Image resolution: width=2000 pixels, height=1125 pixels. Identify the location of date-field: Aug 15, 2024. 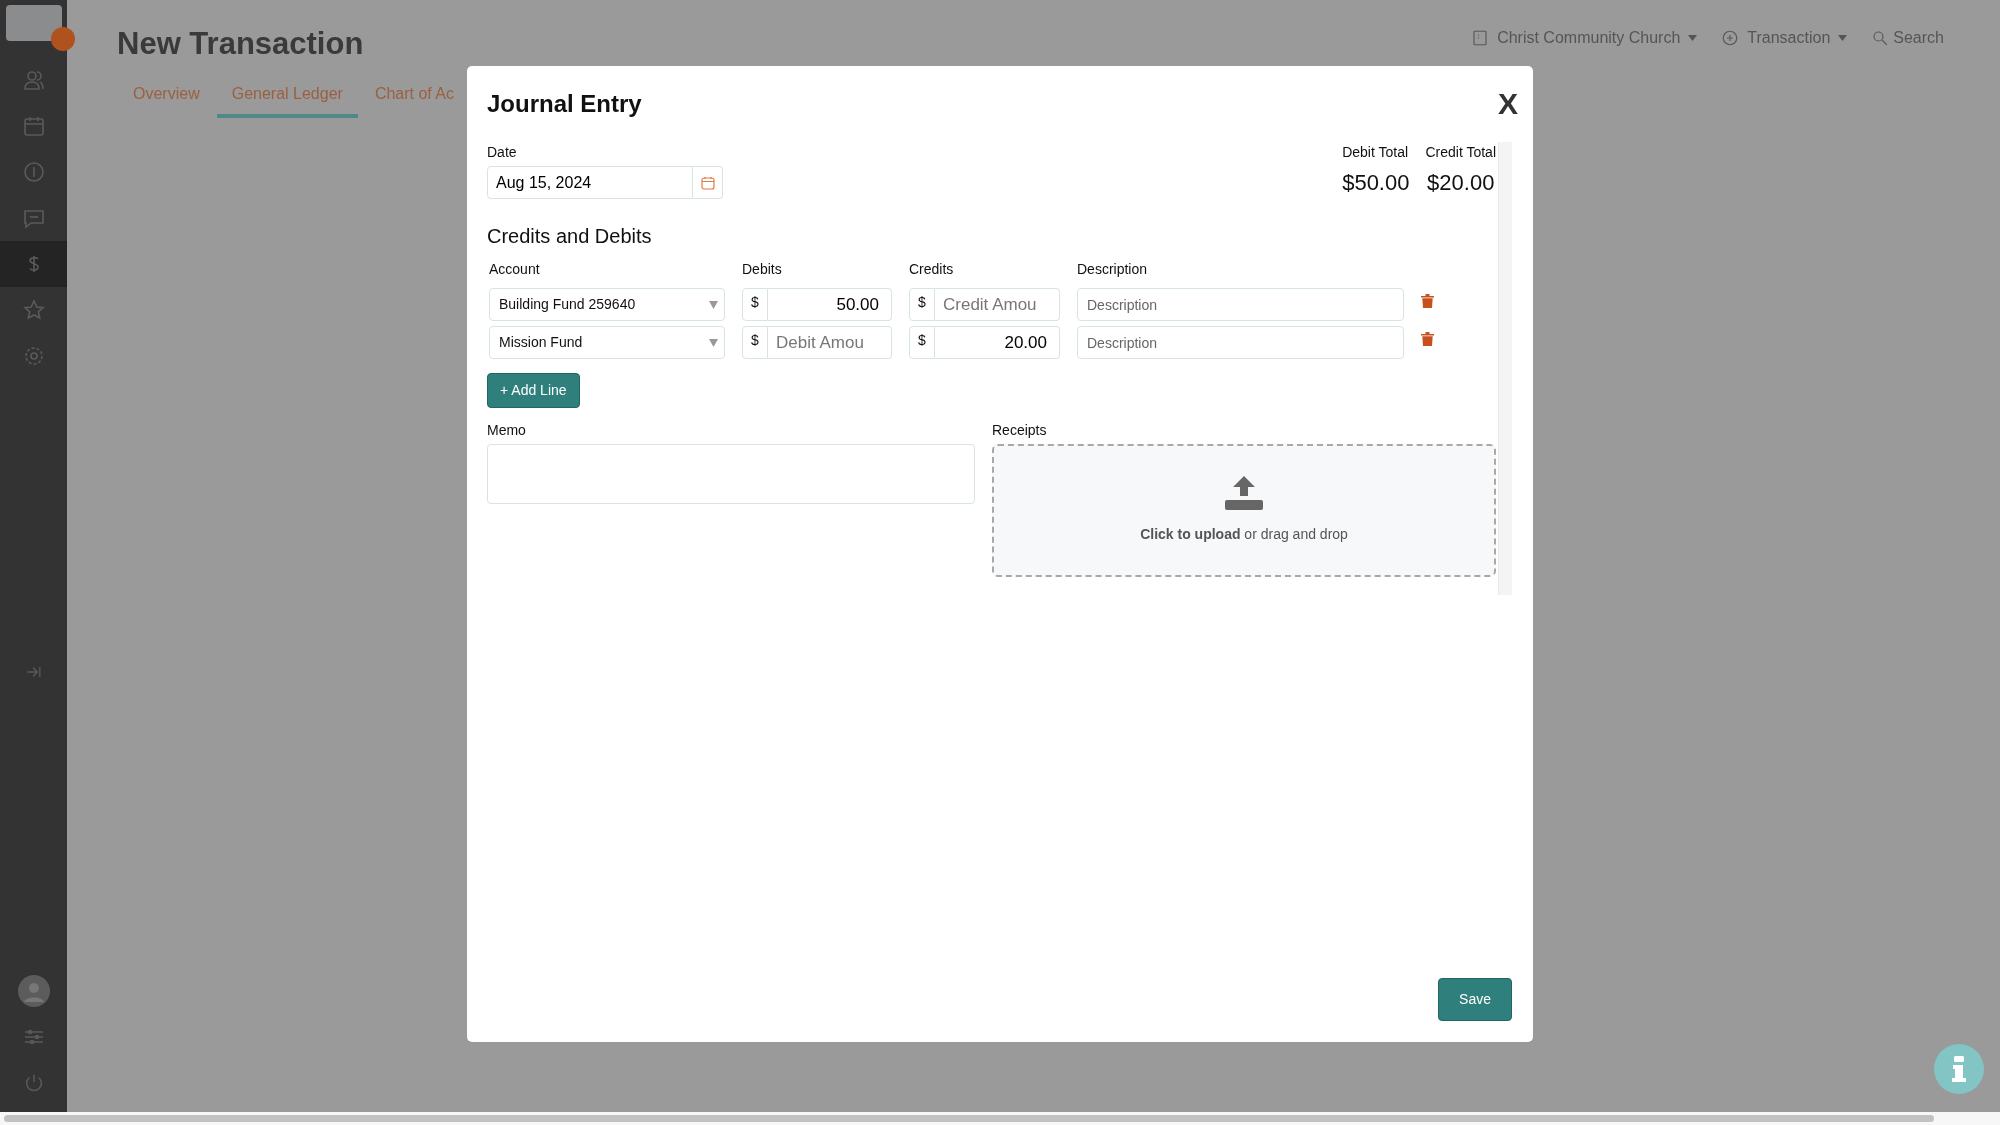
(590, 182).